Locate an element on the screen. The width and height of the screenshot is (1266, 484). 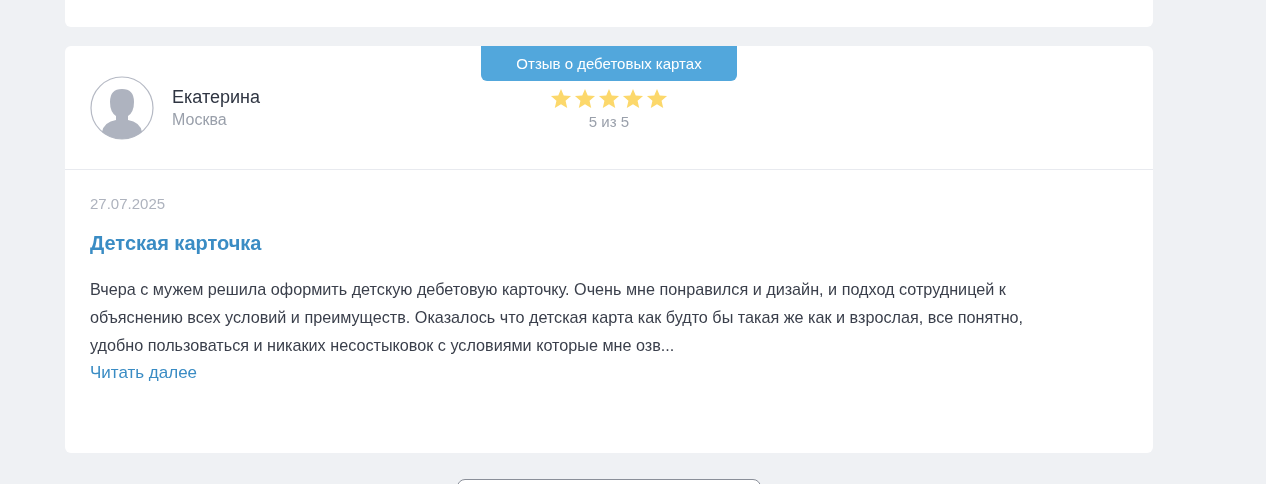
review-title: Детская карточка is located at coordinates (176, 243).